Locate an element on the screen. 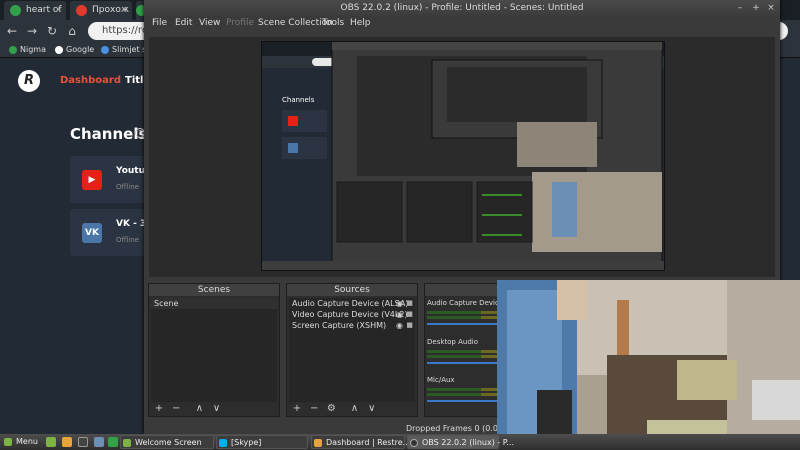  add-scene-button: + is located at coordinates (159, 409).